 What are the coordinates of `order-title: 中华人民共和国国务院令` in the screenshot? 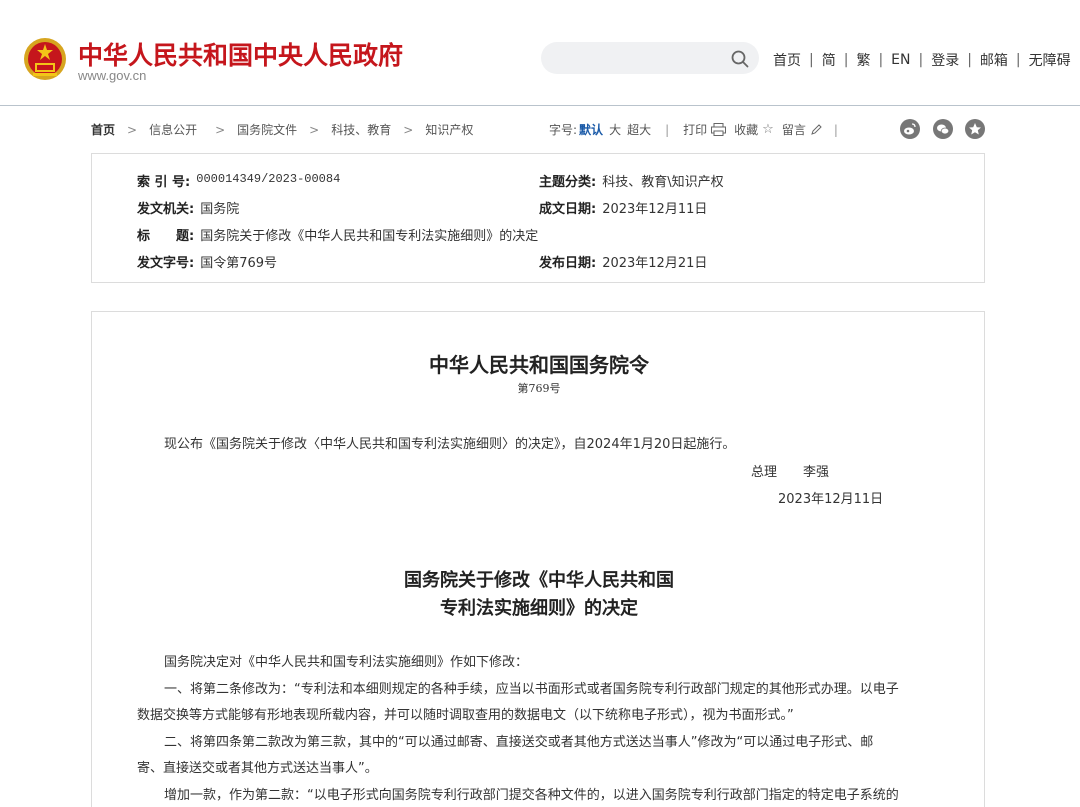 It's located at (539, 365).